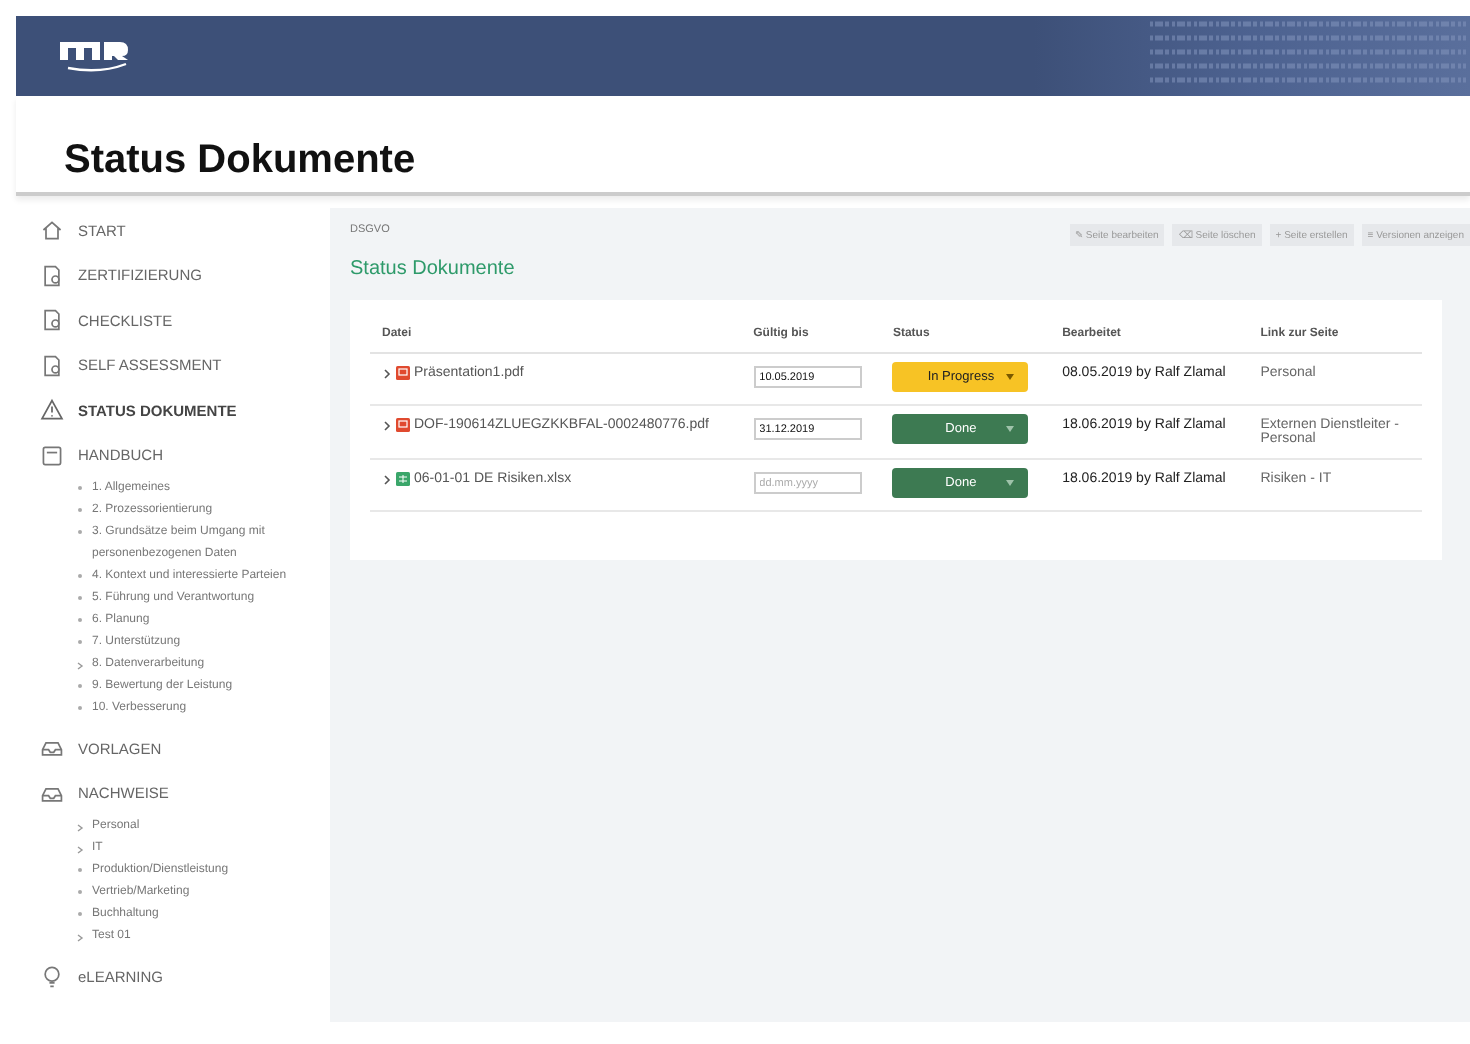 This screenshot has height=1044, width=1470. What do you see at coordinates (52, 410) in the screenshot?
I see `warning-icon` at bounding box center [52, 410].